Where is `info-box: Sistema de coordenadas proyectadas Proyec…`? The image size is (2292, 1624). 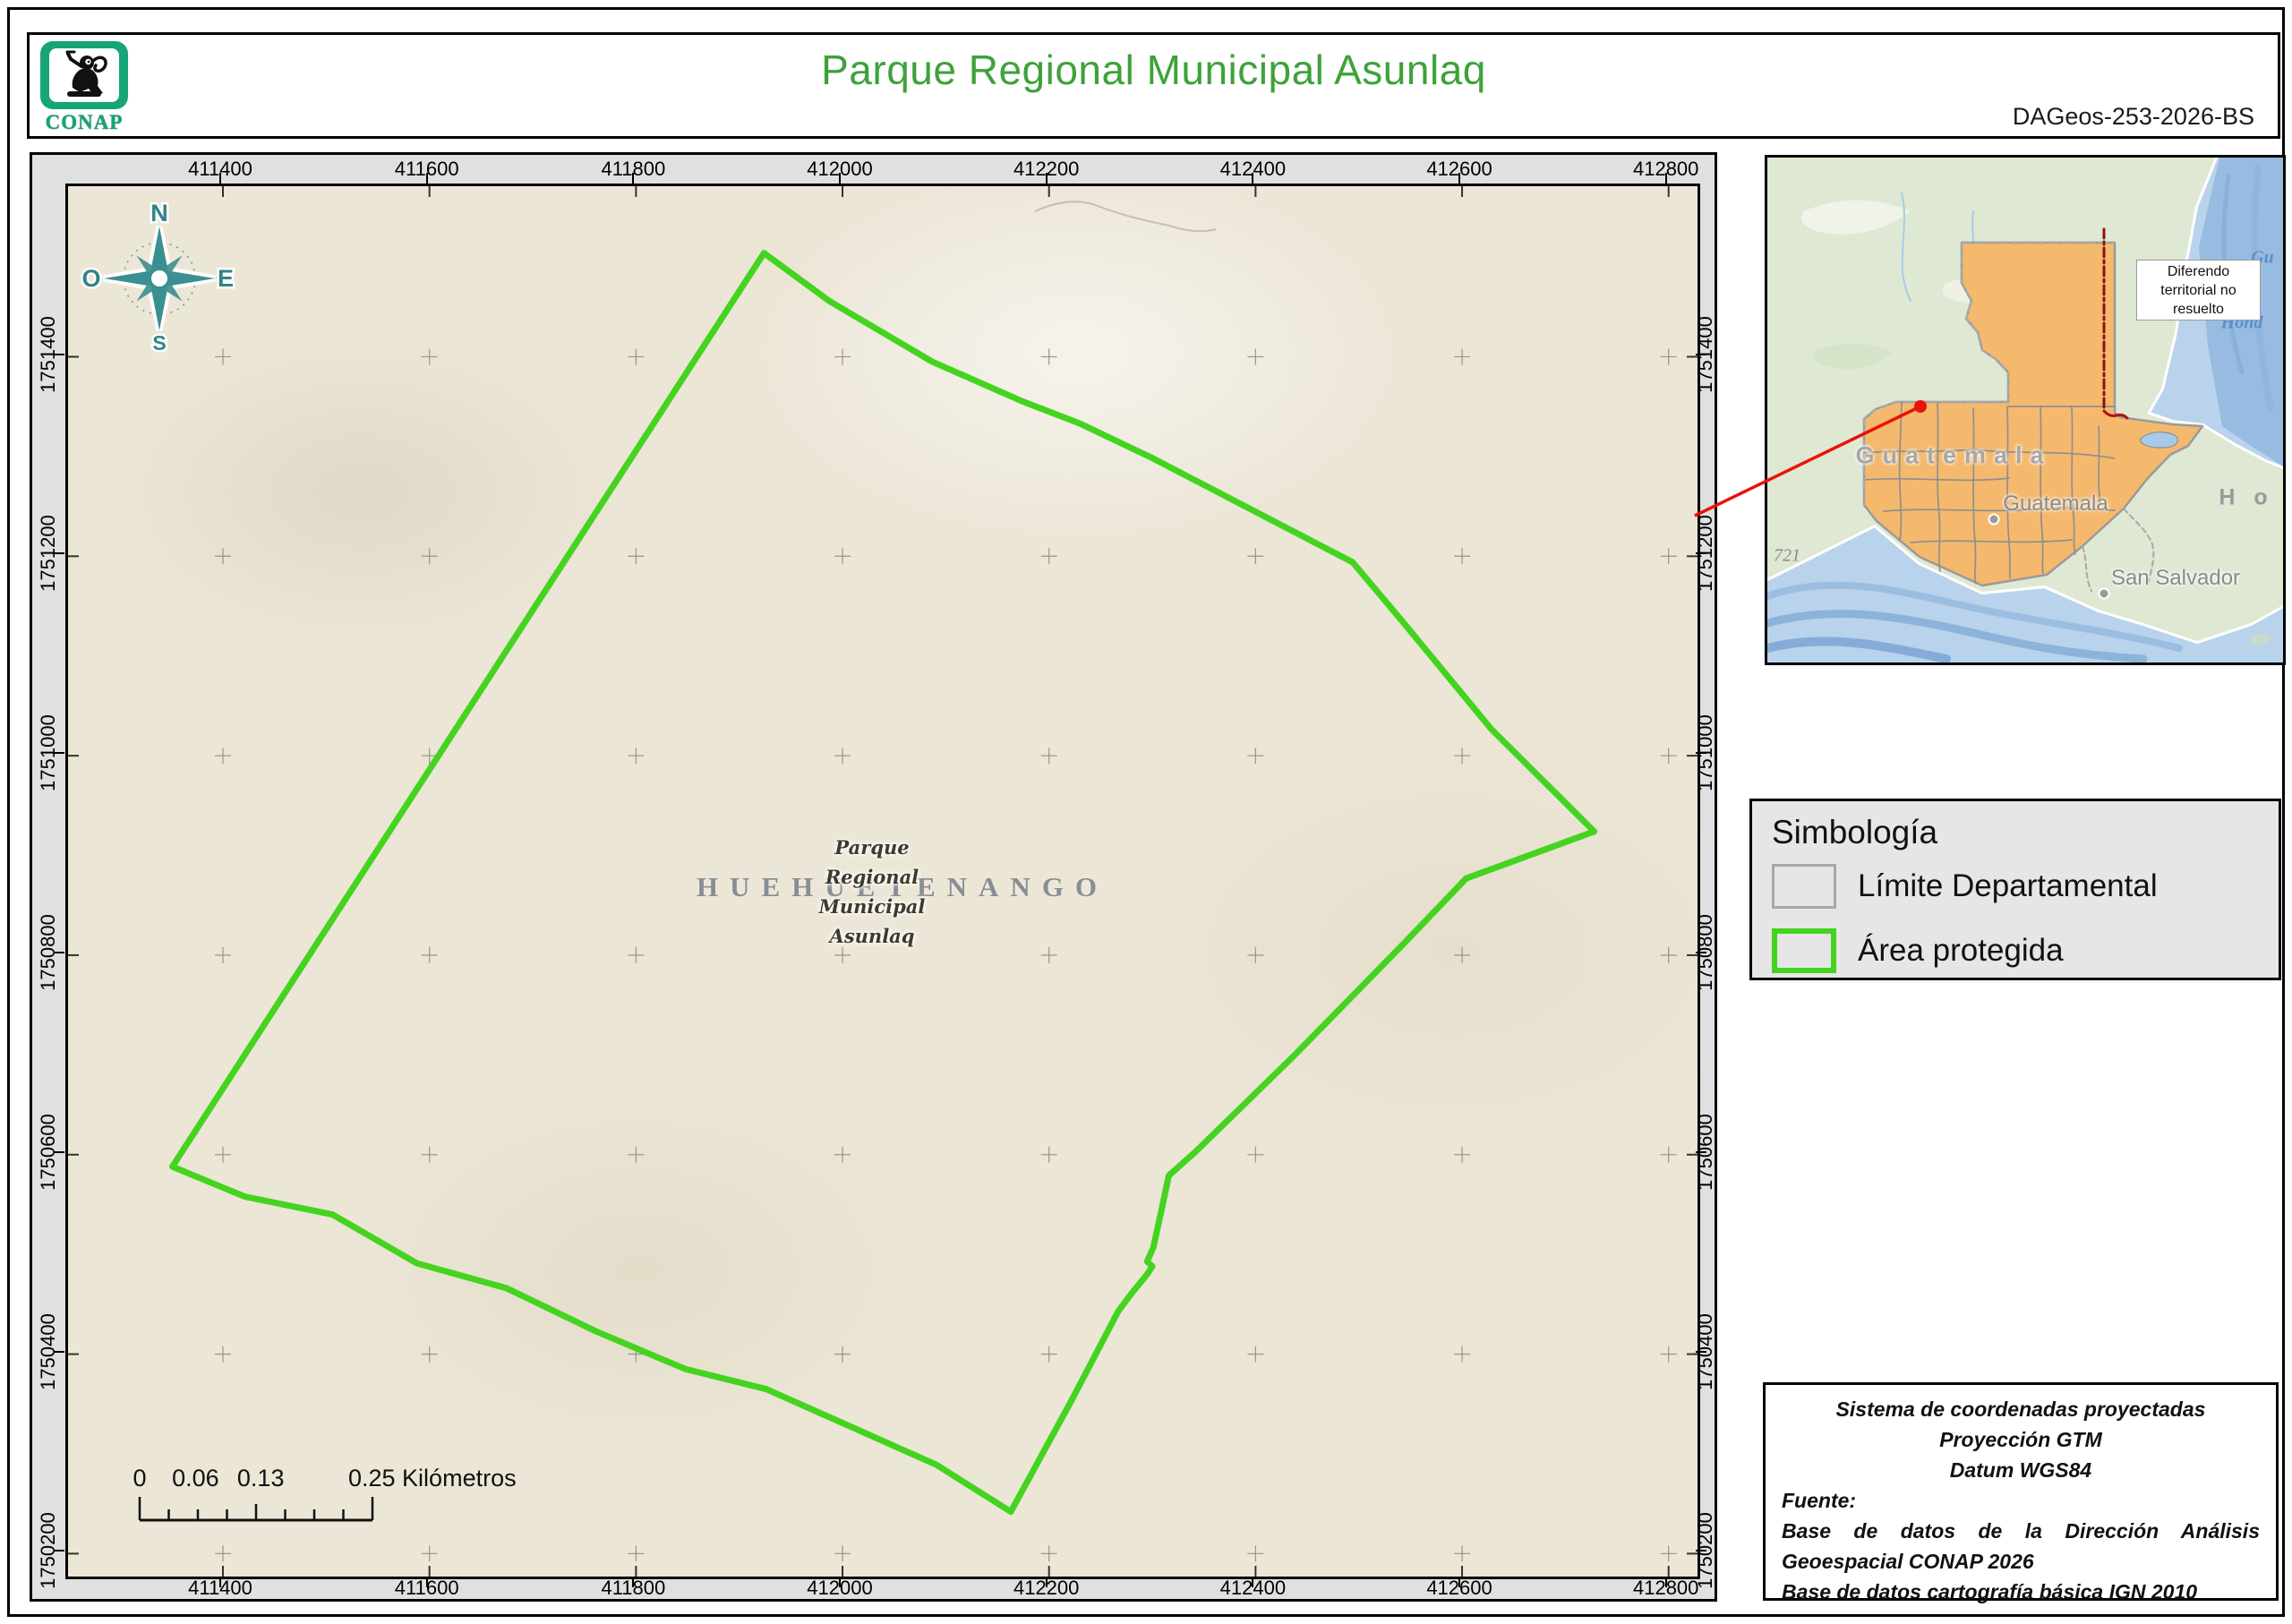
info-box: Sistema de coordenadas proyectadas Proyec… is located at coordinates (2021, 1492).